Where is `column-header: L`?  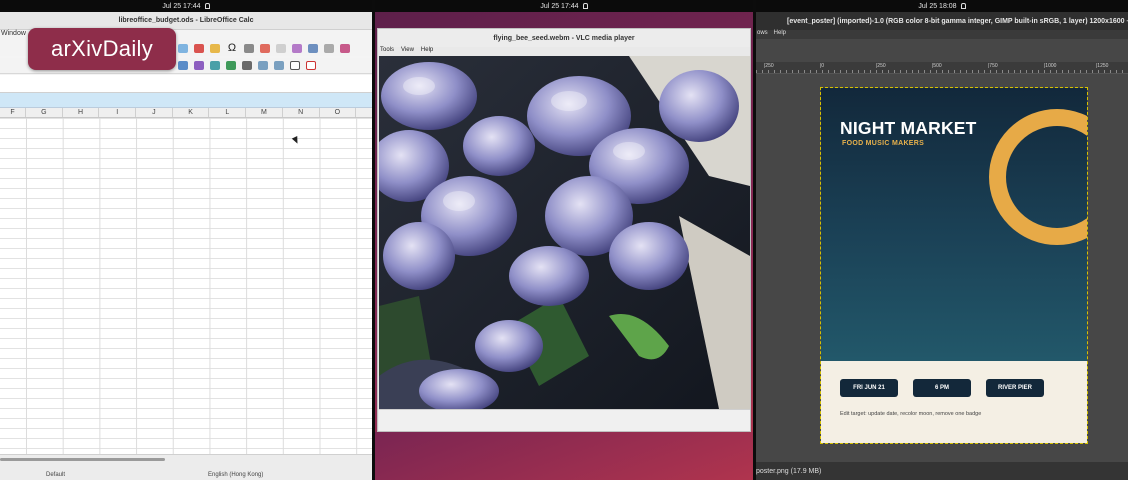
column-header: L is located at coordinates (228, 112).